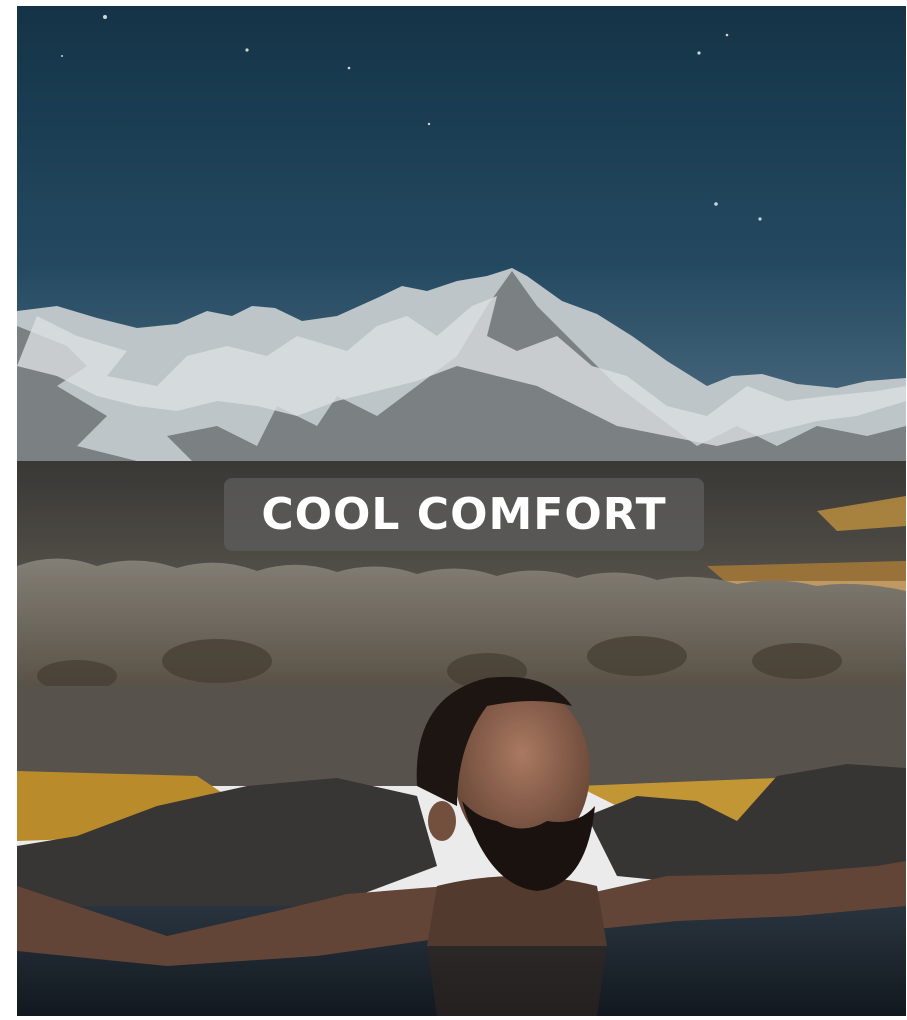  I want to click on caption-title: COOL COMFORT, so click(464, 514).